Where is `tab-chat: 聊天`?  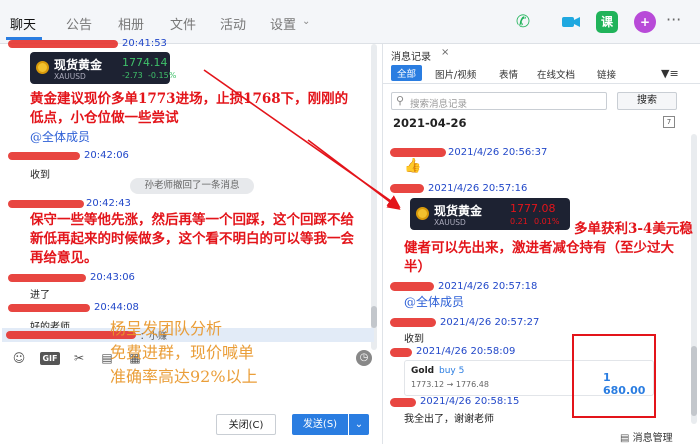 tab-chat: 聊天 is located at coordinates (23, 23).